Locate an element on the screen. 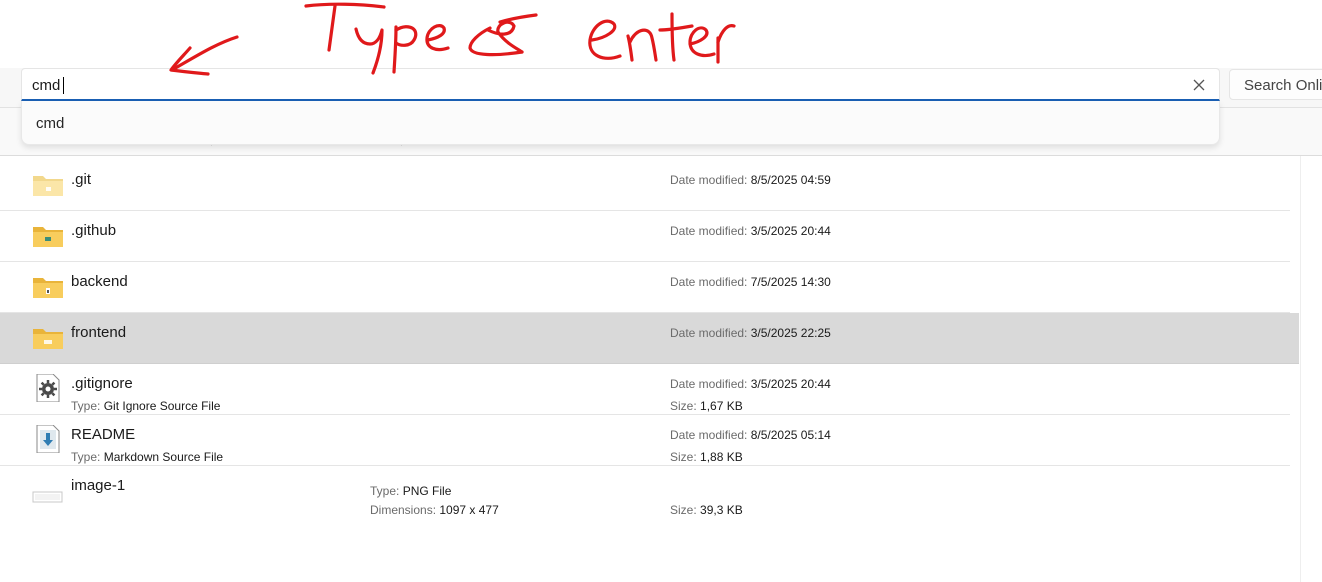 This screenshot has height=582, width=1322. file-name: README is located at coordinates (103, 434).